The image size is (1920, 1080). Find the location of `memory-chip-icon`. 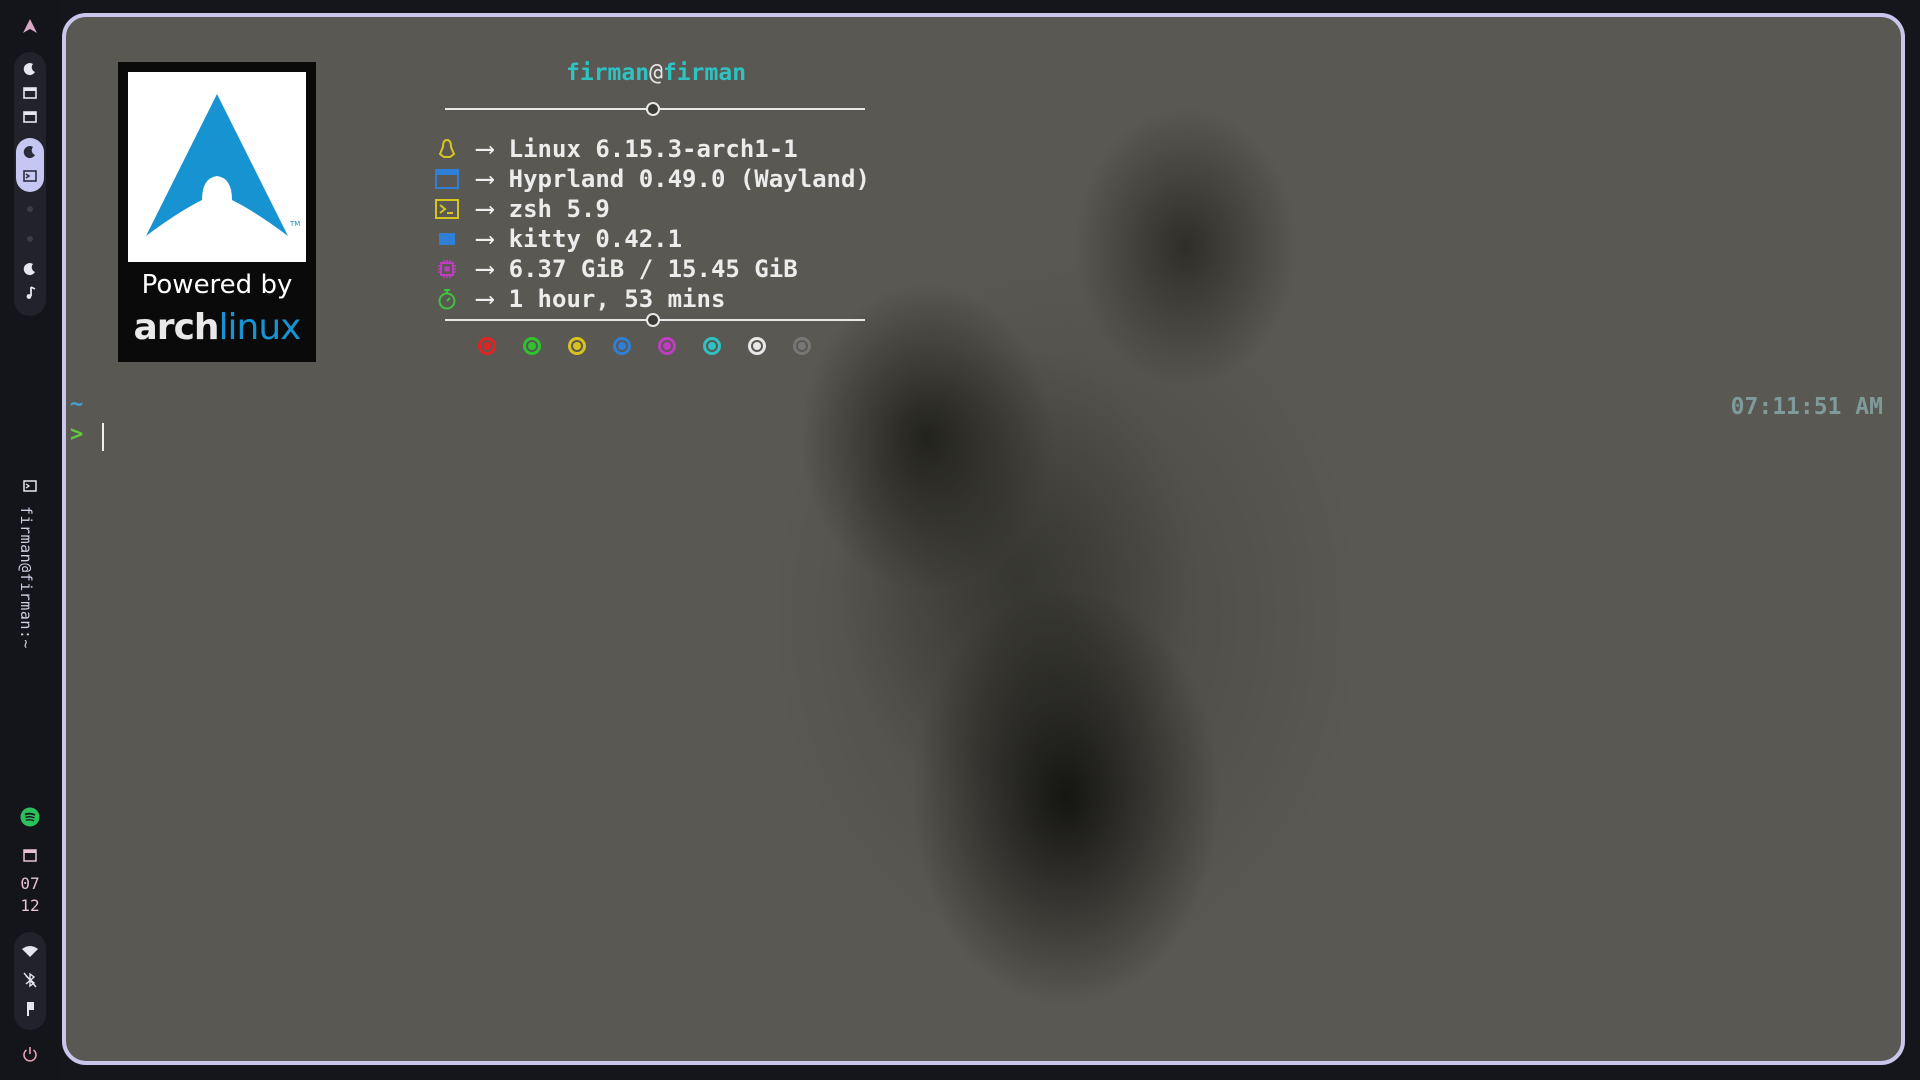

memory-chip-icon is located at coordinates (447, 269).